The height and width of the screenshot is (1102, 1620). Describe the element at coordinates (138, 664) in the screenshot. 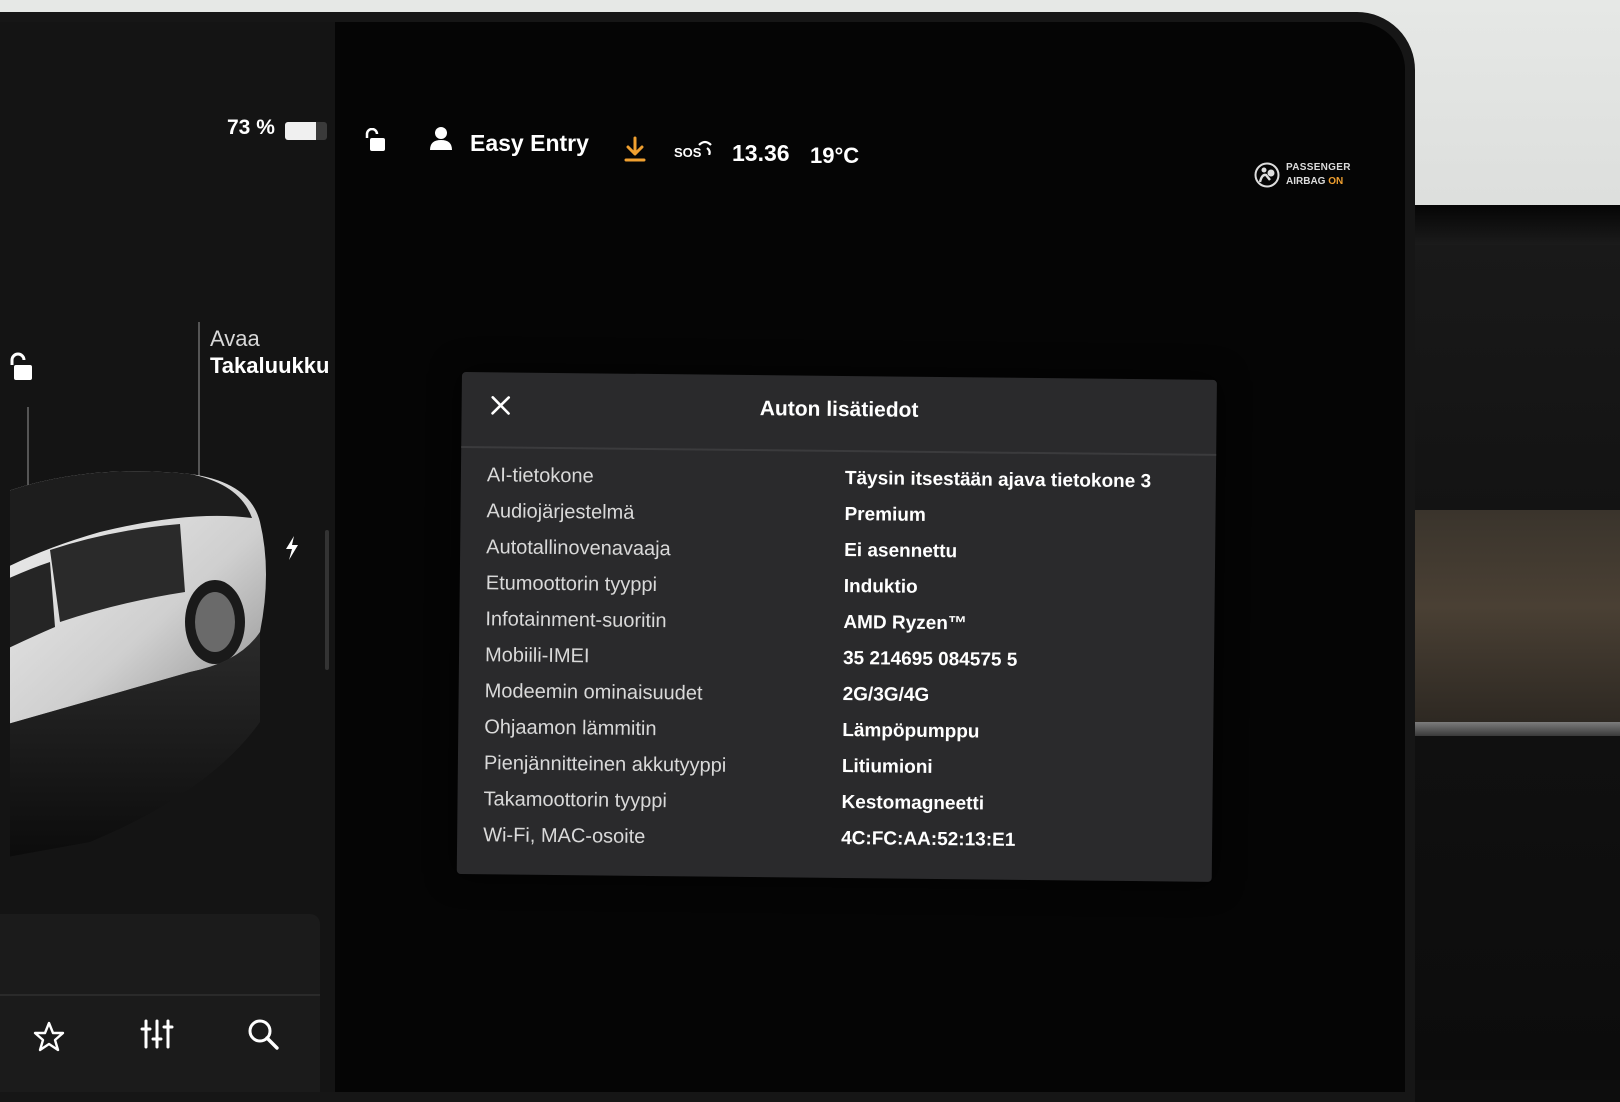

I see `car-image` at that location.